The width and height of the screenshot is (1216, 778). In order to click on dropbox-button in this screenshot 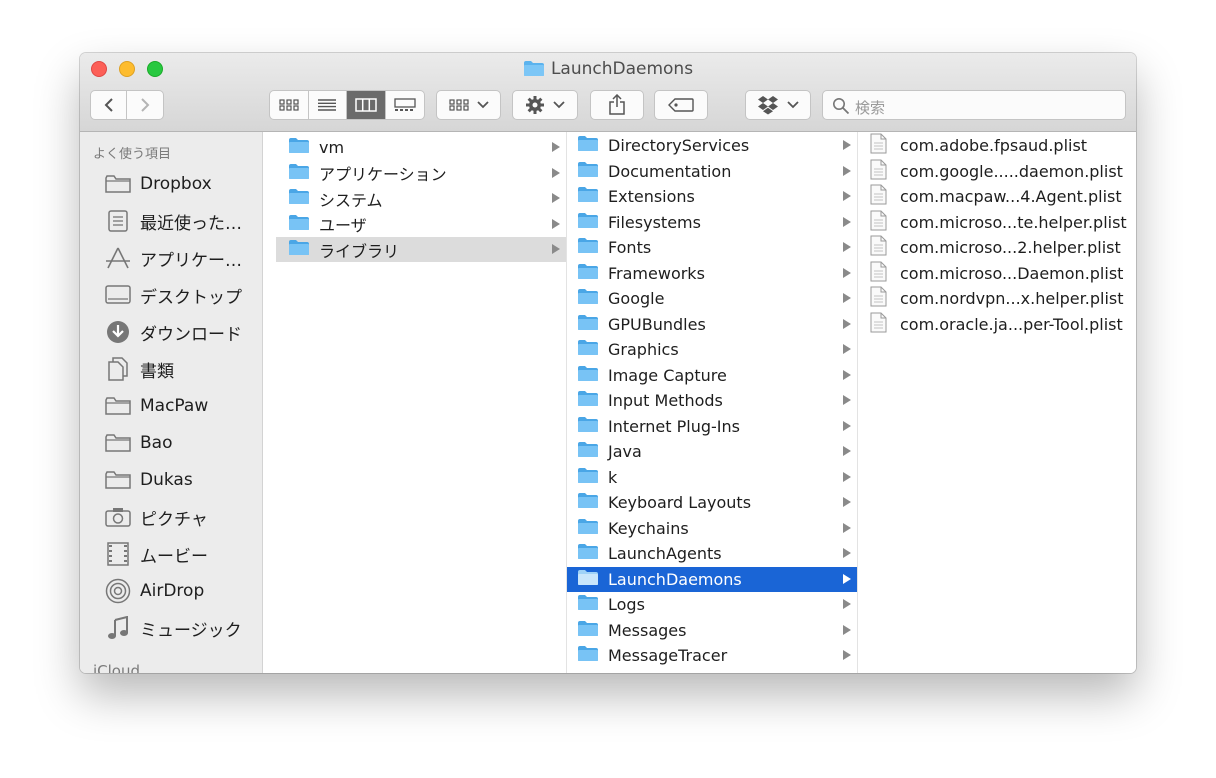, I will do `click(778, 105)`.